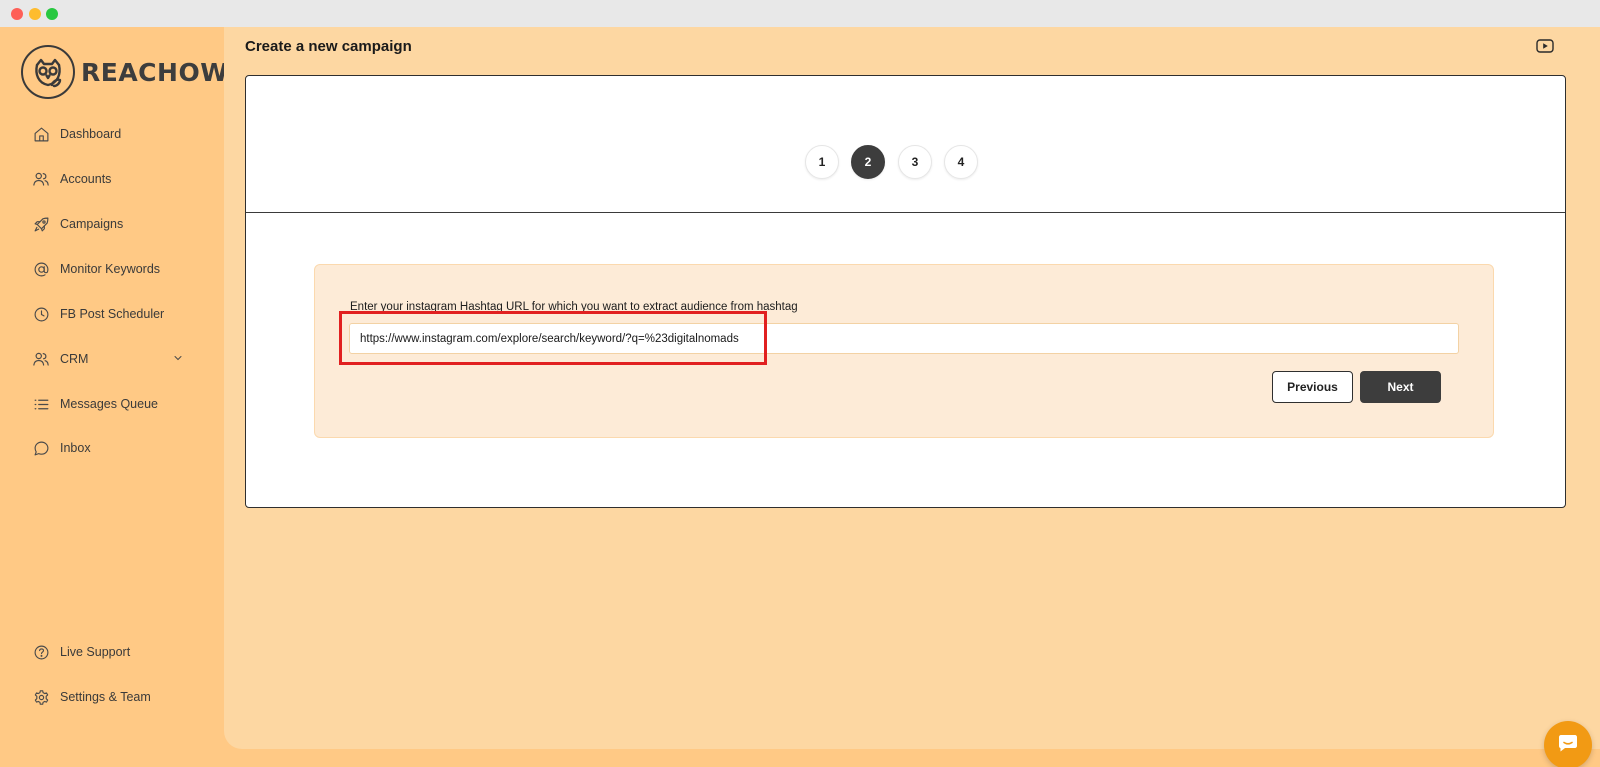 Image resolution: width=1600 pixels, height=767 pixels. Describe the element at coordinates (105, 697) in the screenshot. I see `sidebar-item-label: Settings & Team` at that location.